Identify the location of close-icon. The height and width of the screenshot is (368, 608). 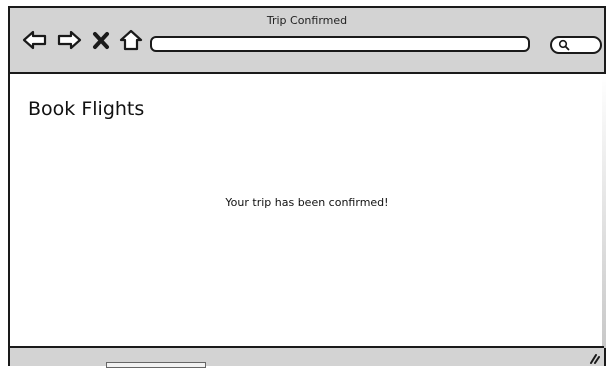
(101, 40).